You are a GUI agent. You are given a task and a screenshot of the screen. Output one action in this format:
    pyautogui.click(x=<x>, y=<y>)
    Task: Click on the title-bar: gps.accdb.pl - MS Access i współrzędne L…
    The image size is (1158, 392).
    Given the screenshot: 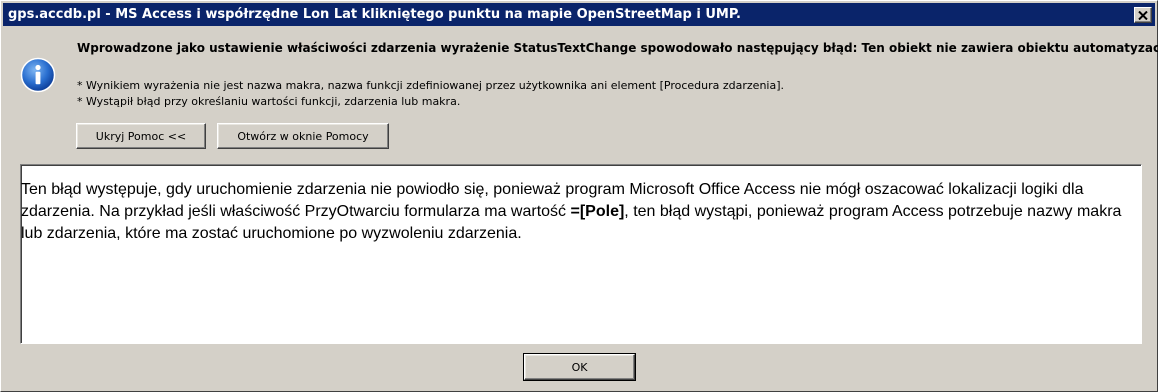 What is the action you would take?
    pyautogui.click(x=579, y=14)
    